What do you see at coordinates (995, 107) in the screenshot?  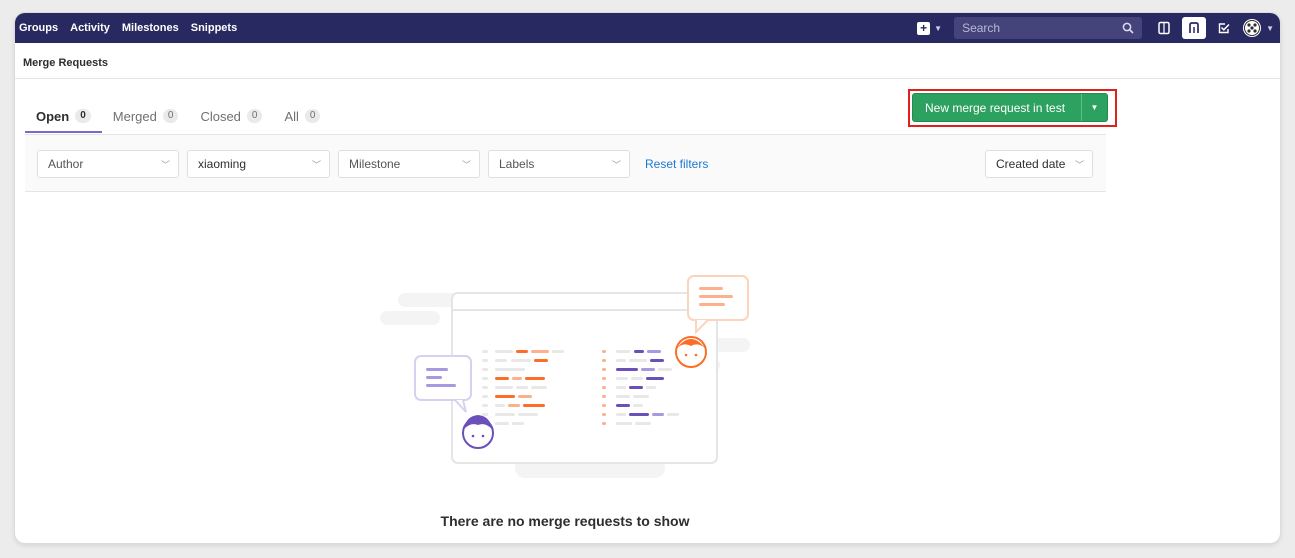 I see `new-merge-request-label: New merge request in test` at bounding box center [995, 107].